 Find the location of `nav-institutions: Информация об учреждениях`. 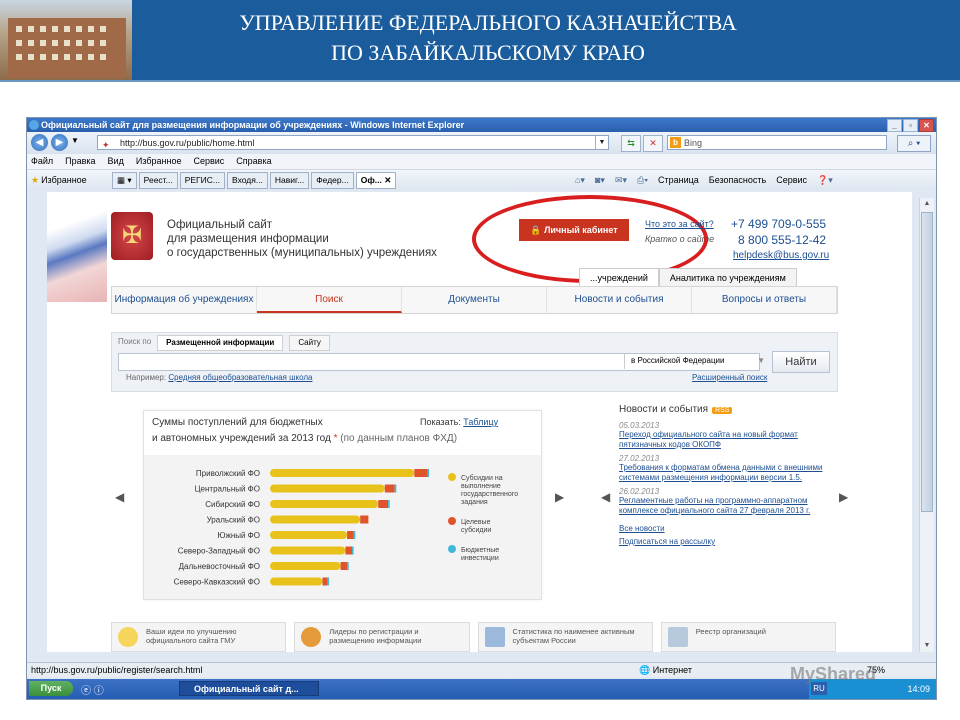

nav-institutions: Информация об учреждениях is located at coordinates (184, 300).